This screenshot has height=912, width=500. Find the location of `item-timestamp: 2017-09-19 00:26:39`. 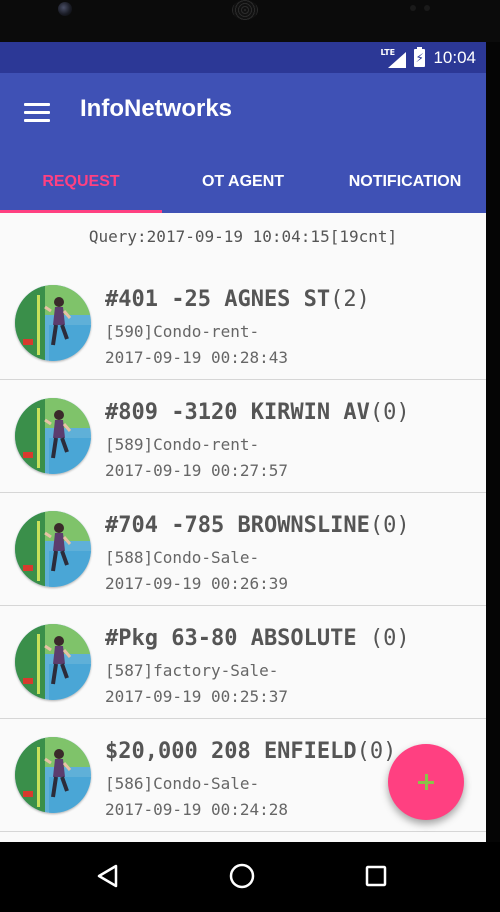

item-timestamp: 2017-09-19 00:26:39 is located at coordinates (197, 583).